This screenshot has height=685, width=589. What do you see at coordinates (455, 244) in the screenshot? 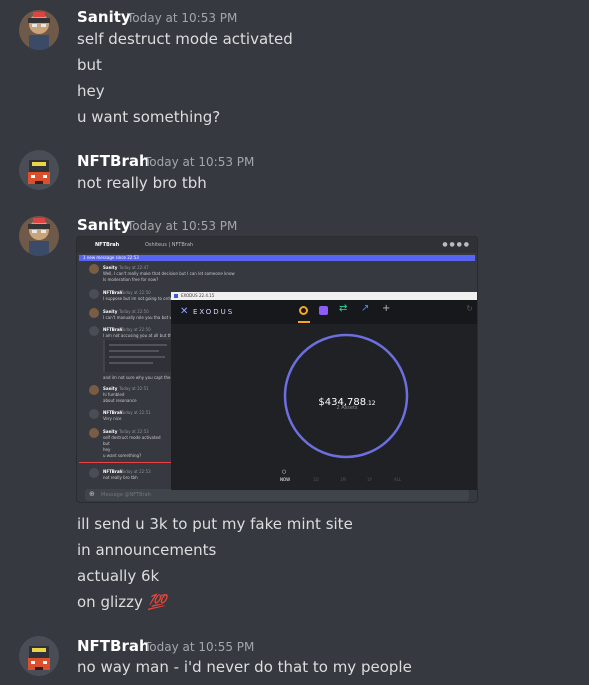
I see `mini-header-icons: ● ● ● ●` at bounding box center [455, 244].